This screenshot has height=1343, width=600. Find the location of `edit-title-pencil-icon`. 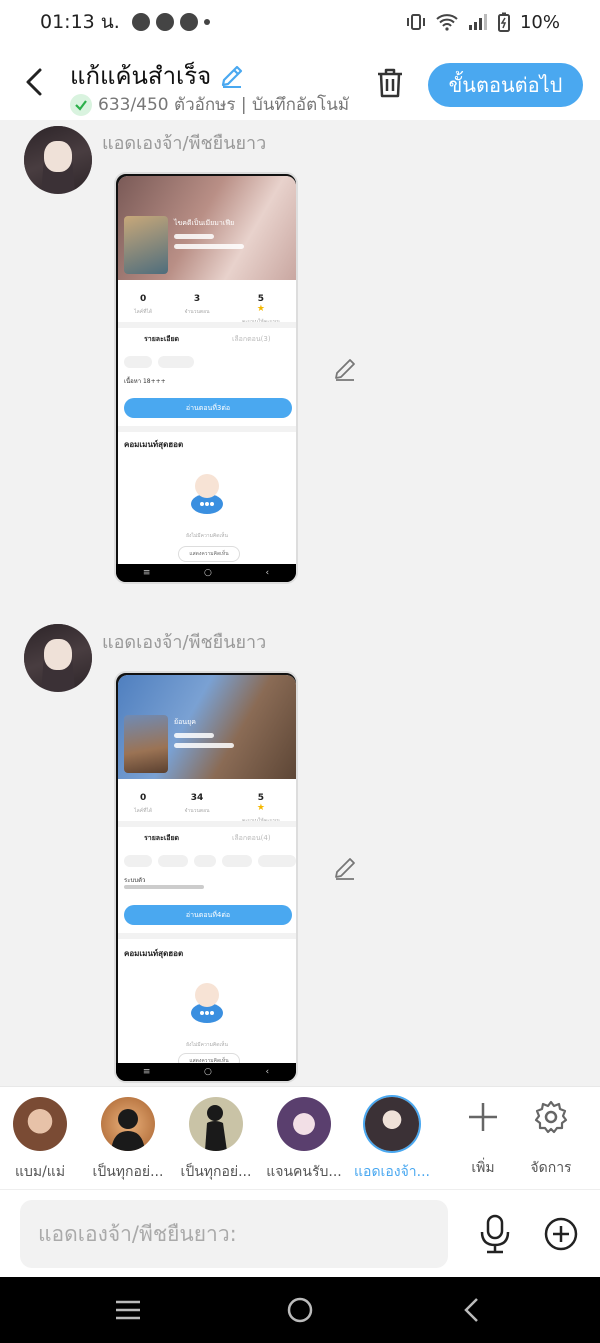

edit-title-pencil-icon is located at coordinates (232, 76).